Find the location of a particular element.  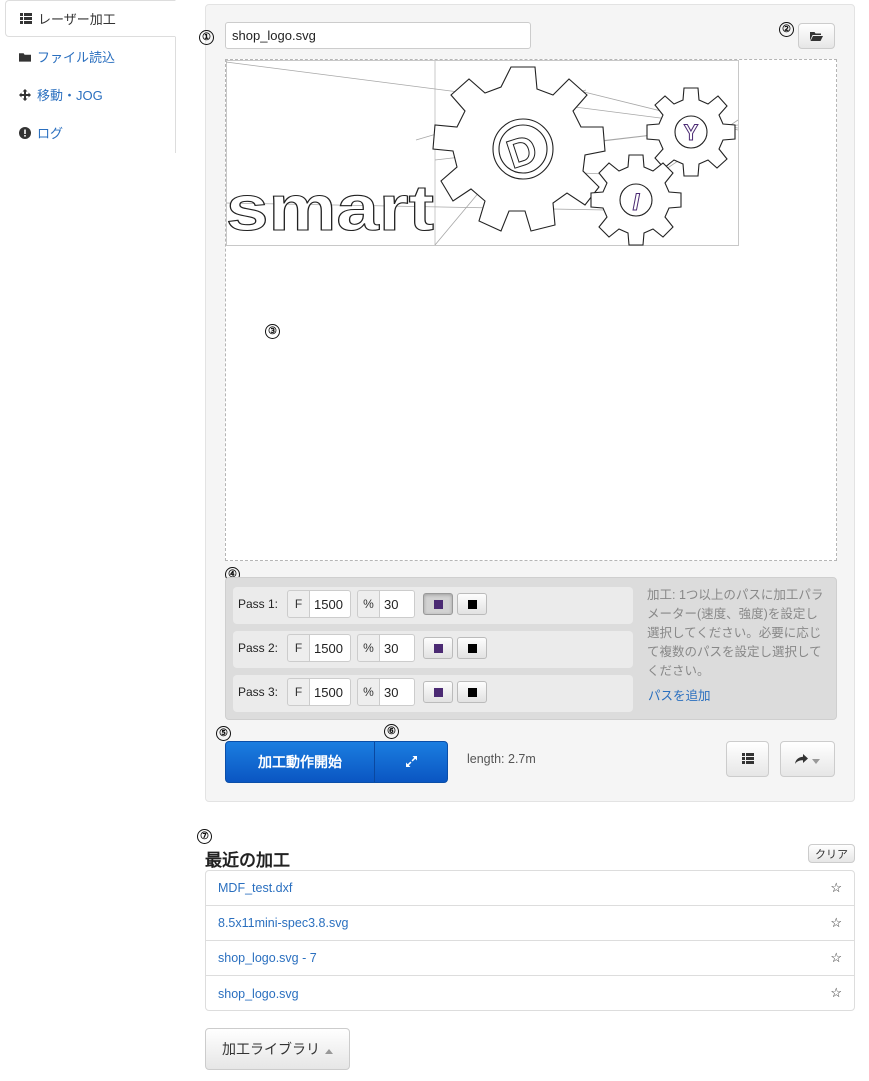

open-file-button is located at coordinates (816, 36).